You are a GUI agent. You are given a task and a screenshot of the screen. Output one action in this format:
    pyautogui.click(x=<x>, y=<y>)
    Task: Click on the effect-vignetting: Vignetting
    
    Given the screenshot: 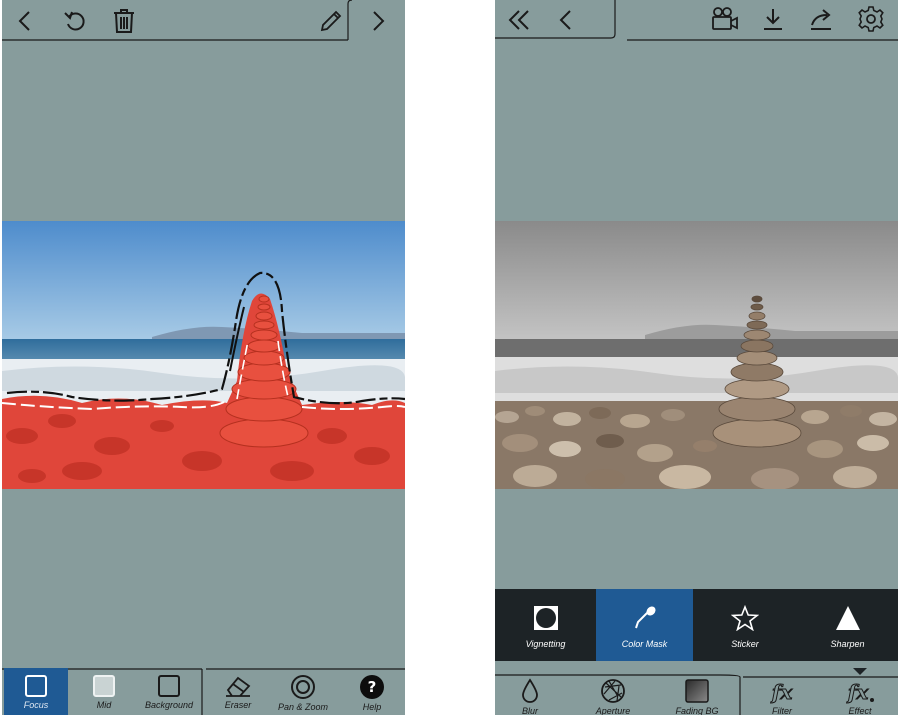 What is the action you would take?
    pyautogui.click(x=545, y=625)
    